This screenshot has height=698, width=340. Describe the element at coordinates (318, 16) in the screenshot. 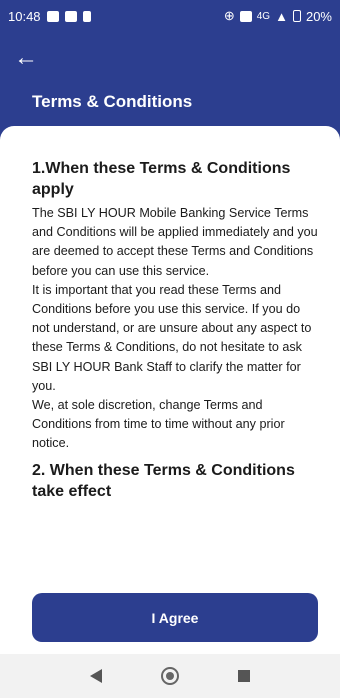

I see `battery-level: 20%` at that location.